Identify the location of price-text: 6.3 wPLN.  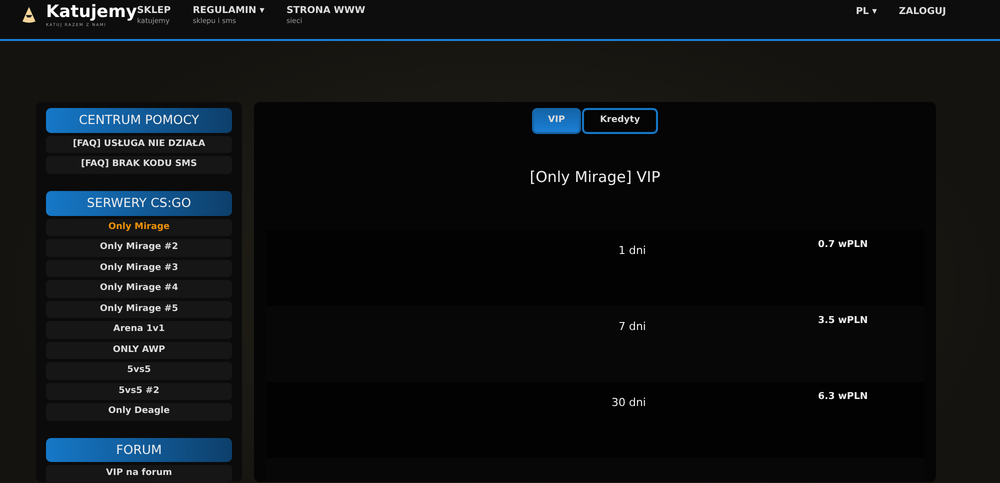
(843, 397).